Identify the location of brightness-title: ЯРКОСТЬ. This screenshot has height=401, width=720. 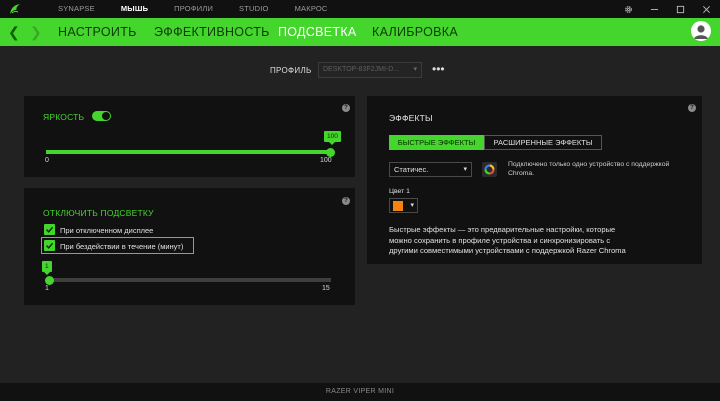
(64, 117).